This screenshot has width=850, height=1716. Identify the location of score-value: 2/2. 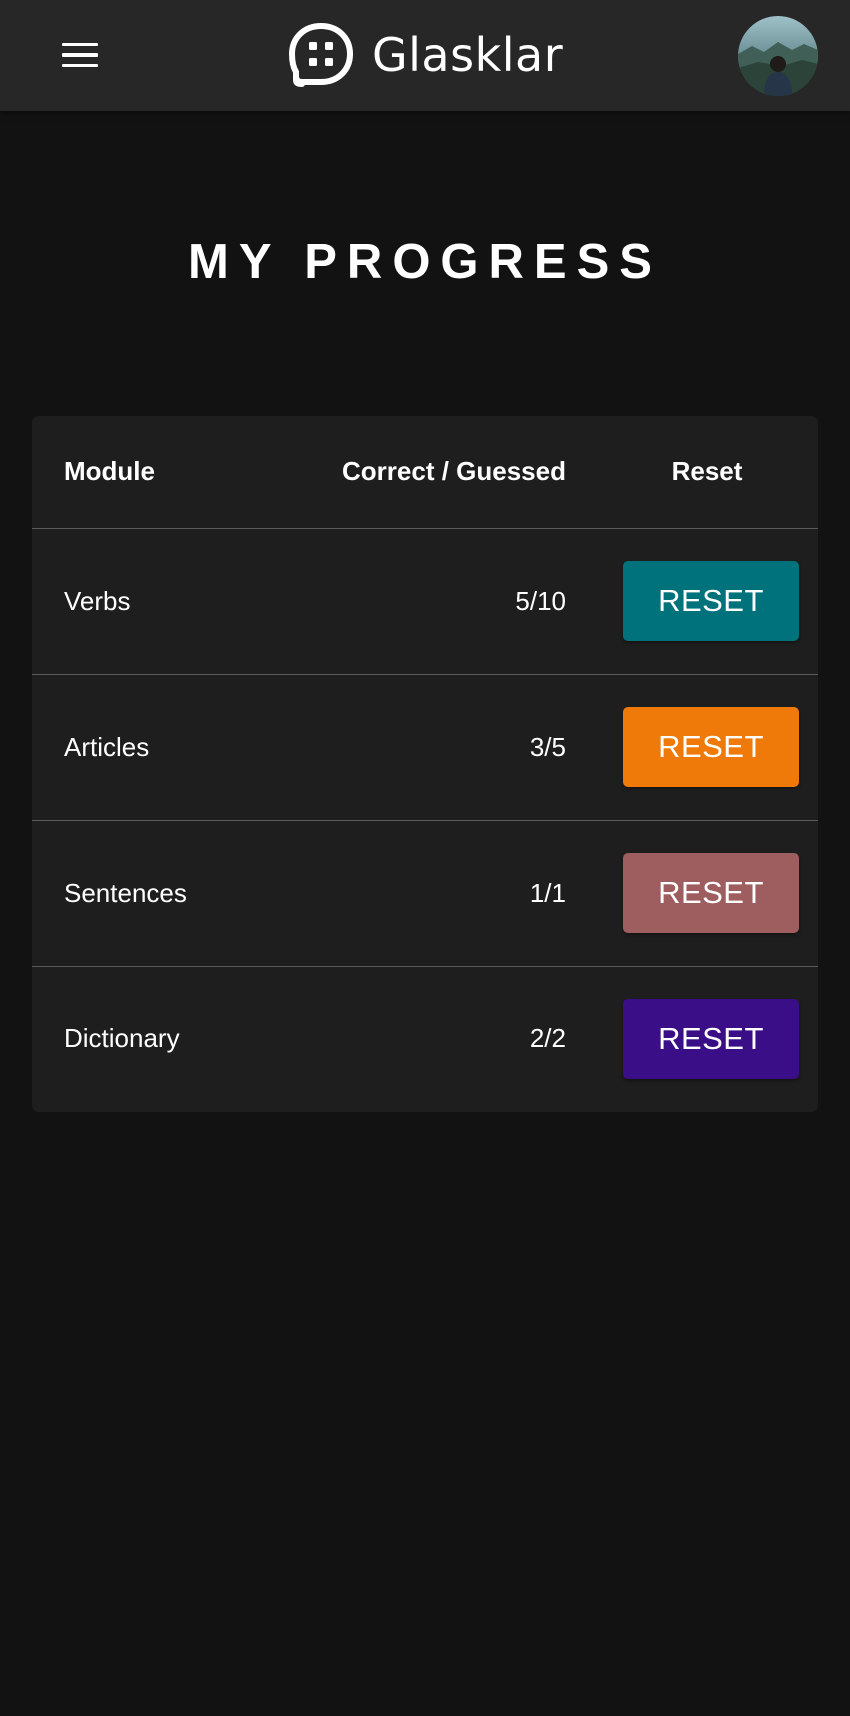
(547, 1038).